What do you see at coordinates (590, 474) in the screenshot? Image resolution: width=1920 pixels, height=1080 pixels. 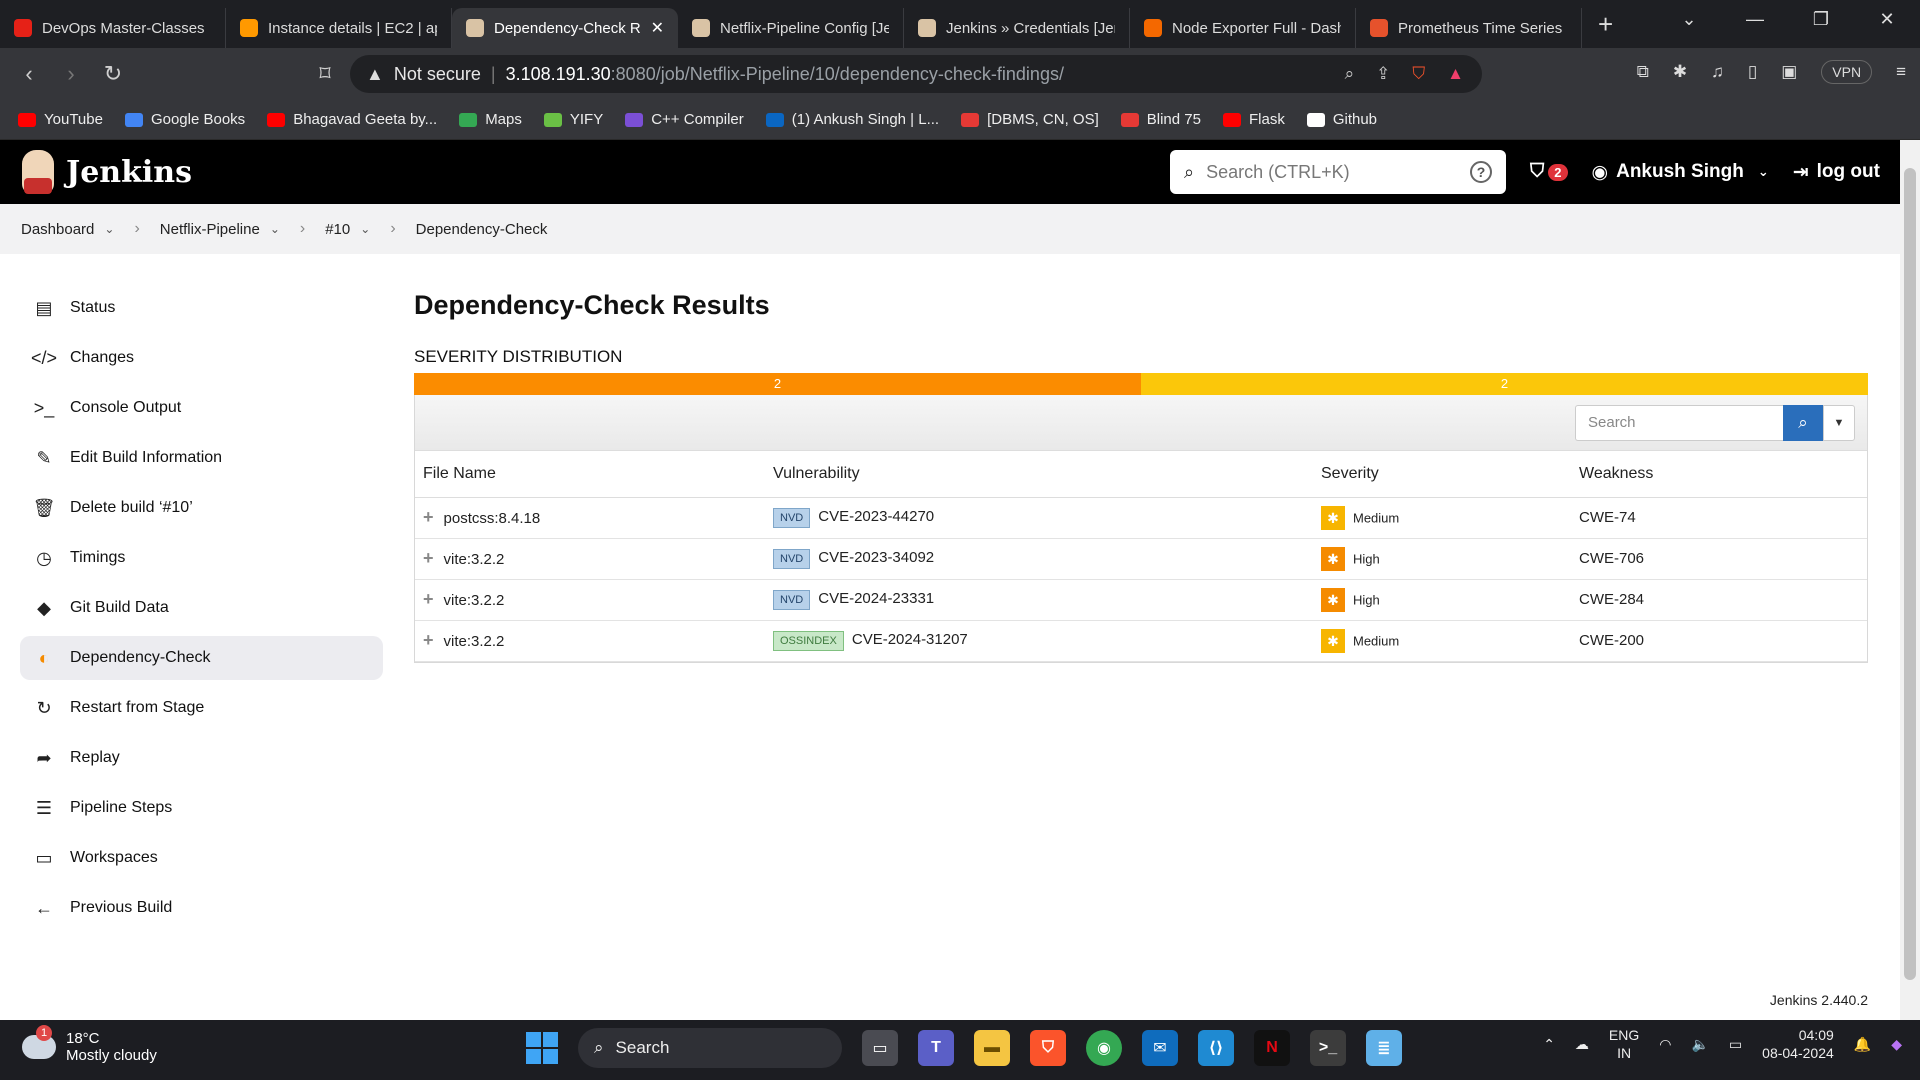 I see `column-header-file: File Name` at bounding box center [590, 474].